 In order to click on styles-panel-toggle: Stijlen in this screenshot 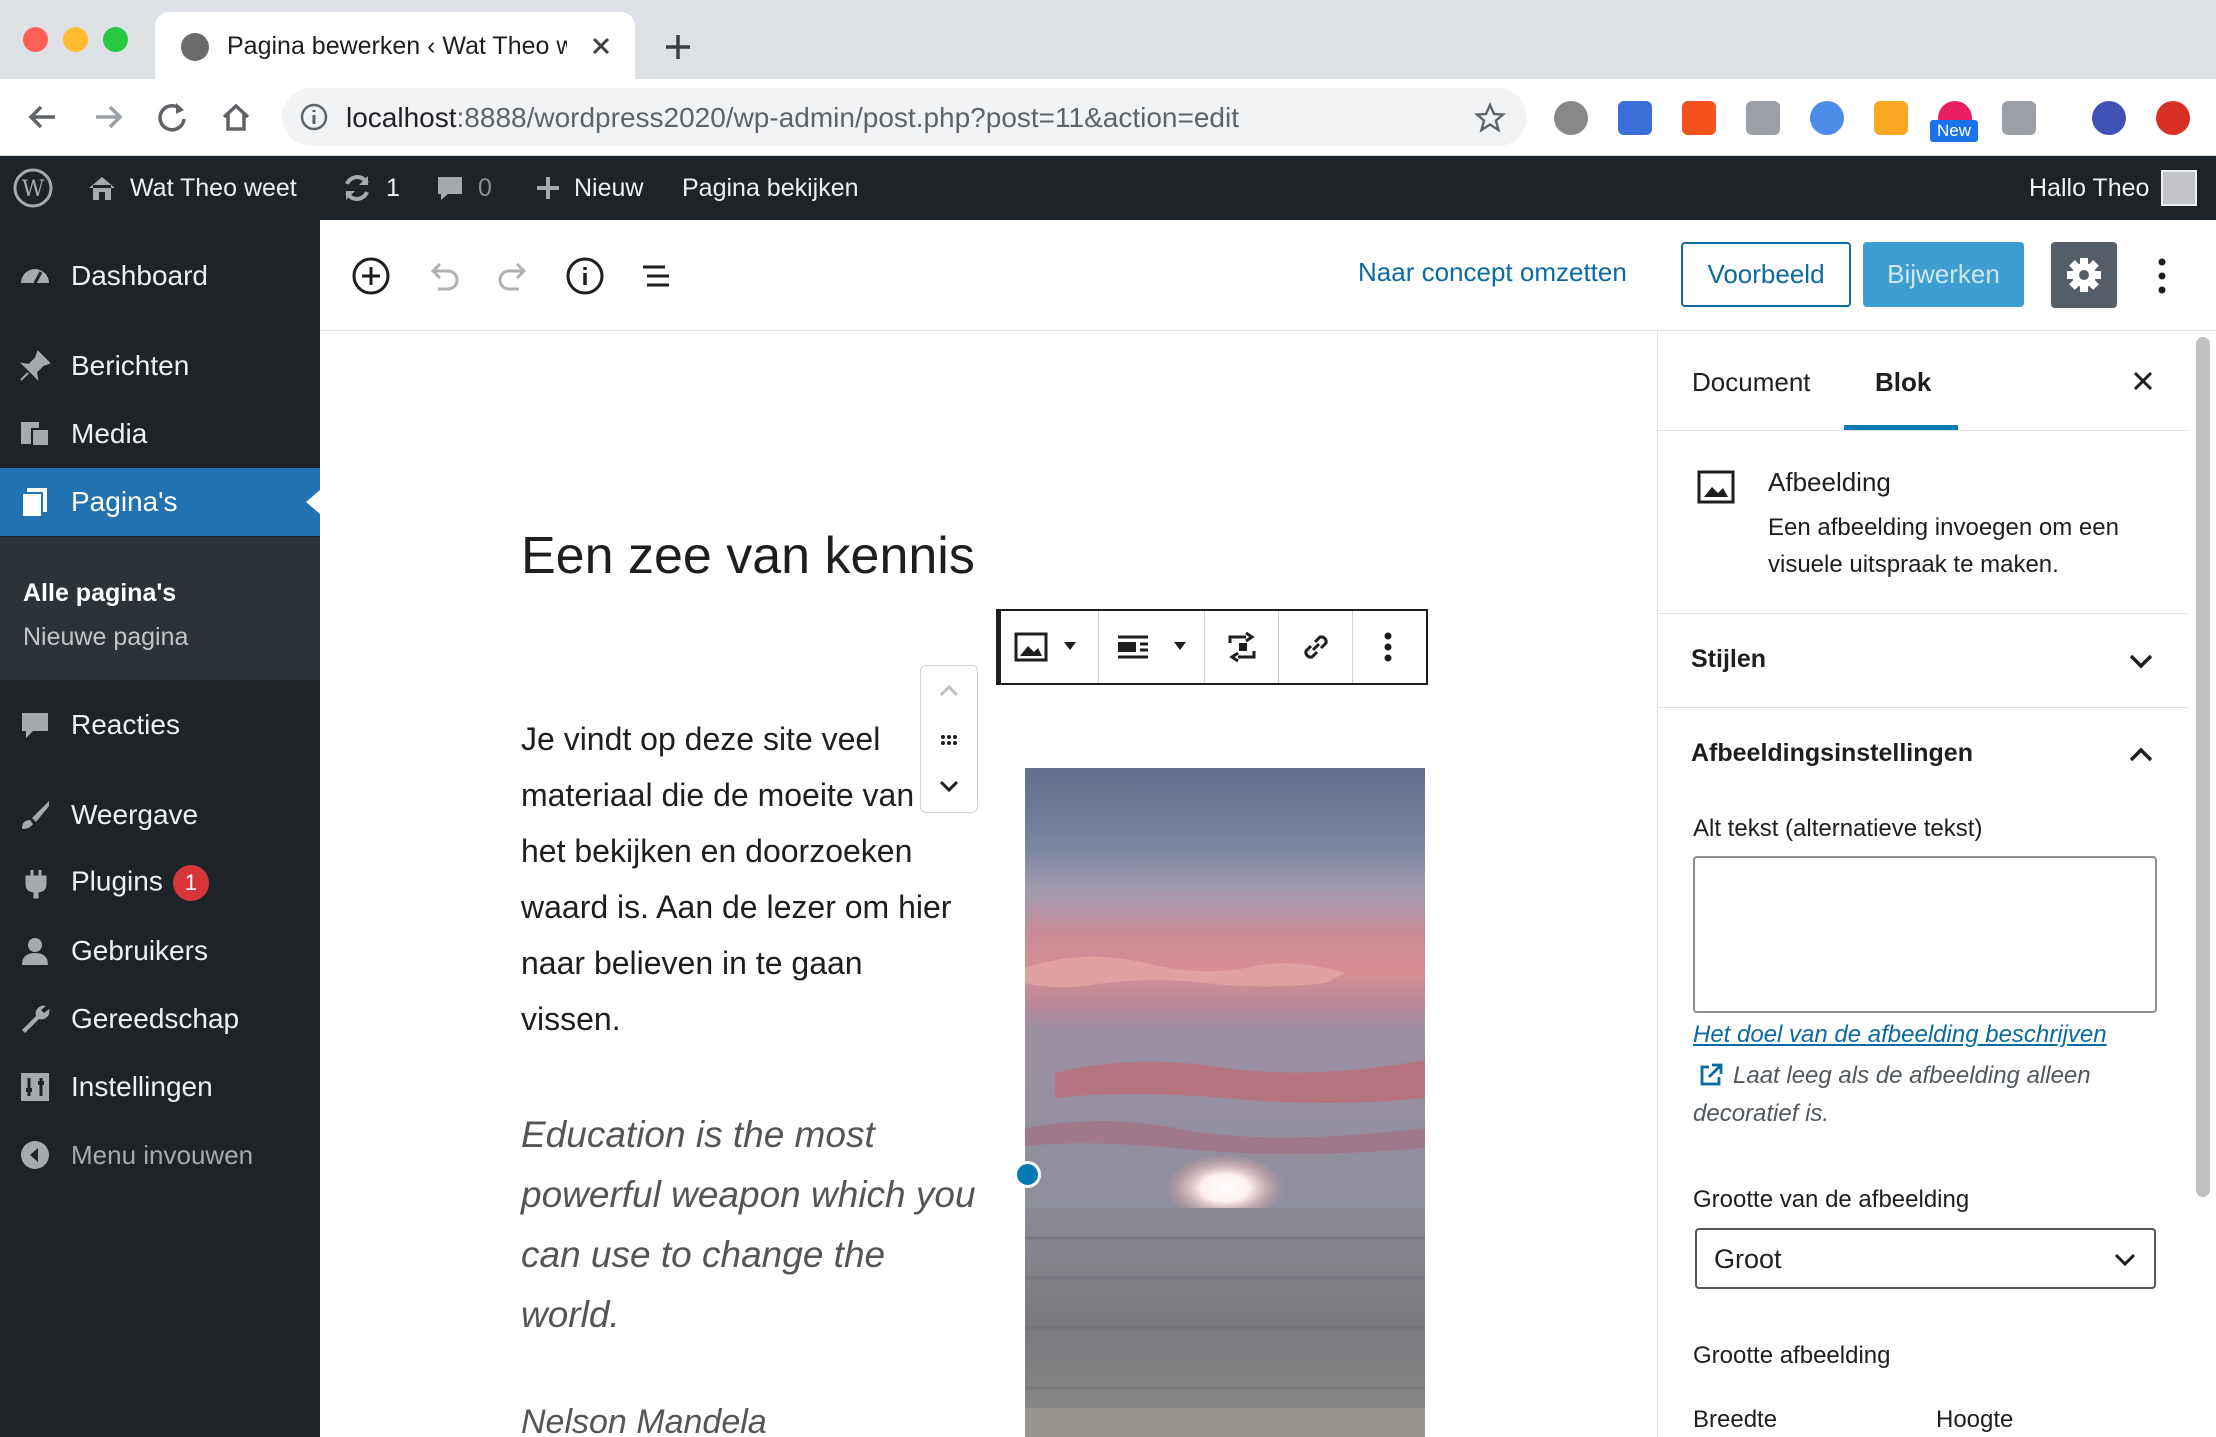, I will do `click(1923, 661)`.